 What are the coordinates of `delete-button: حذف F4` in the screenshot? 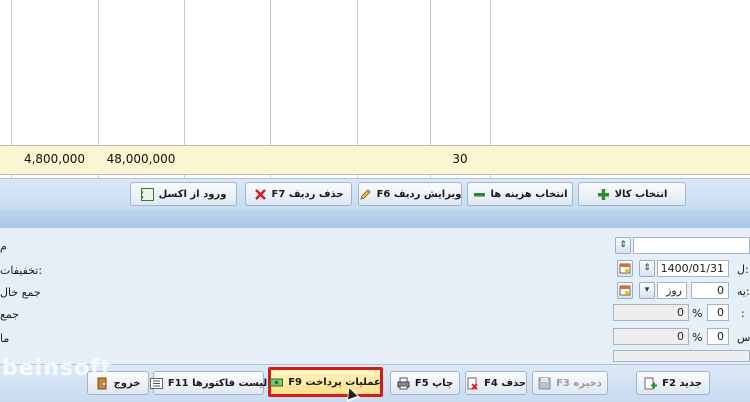 It's located at (496, 383).